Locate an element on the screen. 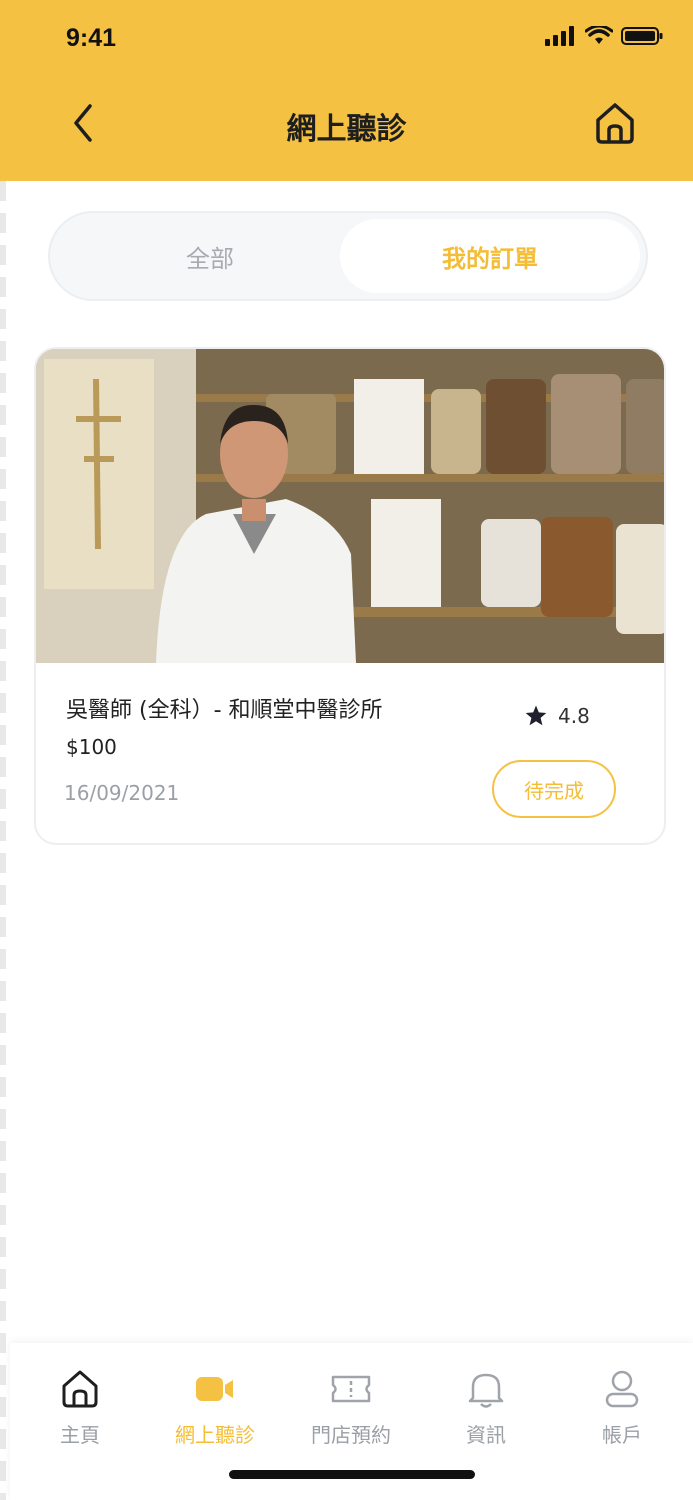 The height and width of the screenshot is (1500, 693). signal-icon is located at coordinates (559, 36).